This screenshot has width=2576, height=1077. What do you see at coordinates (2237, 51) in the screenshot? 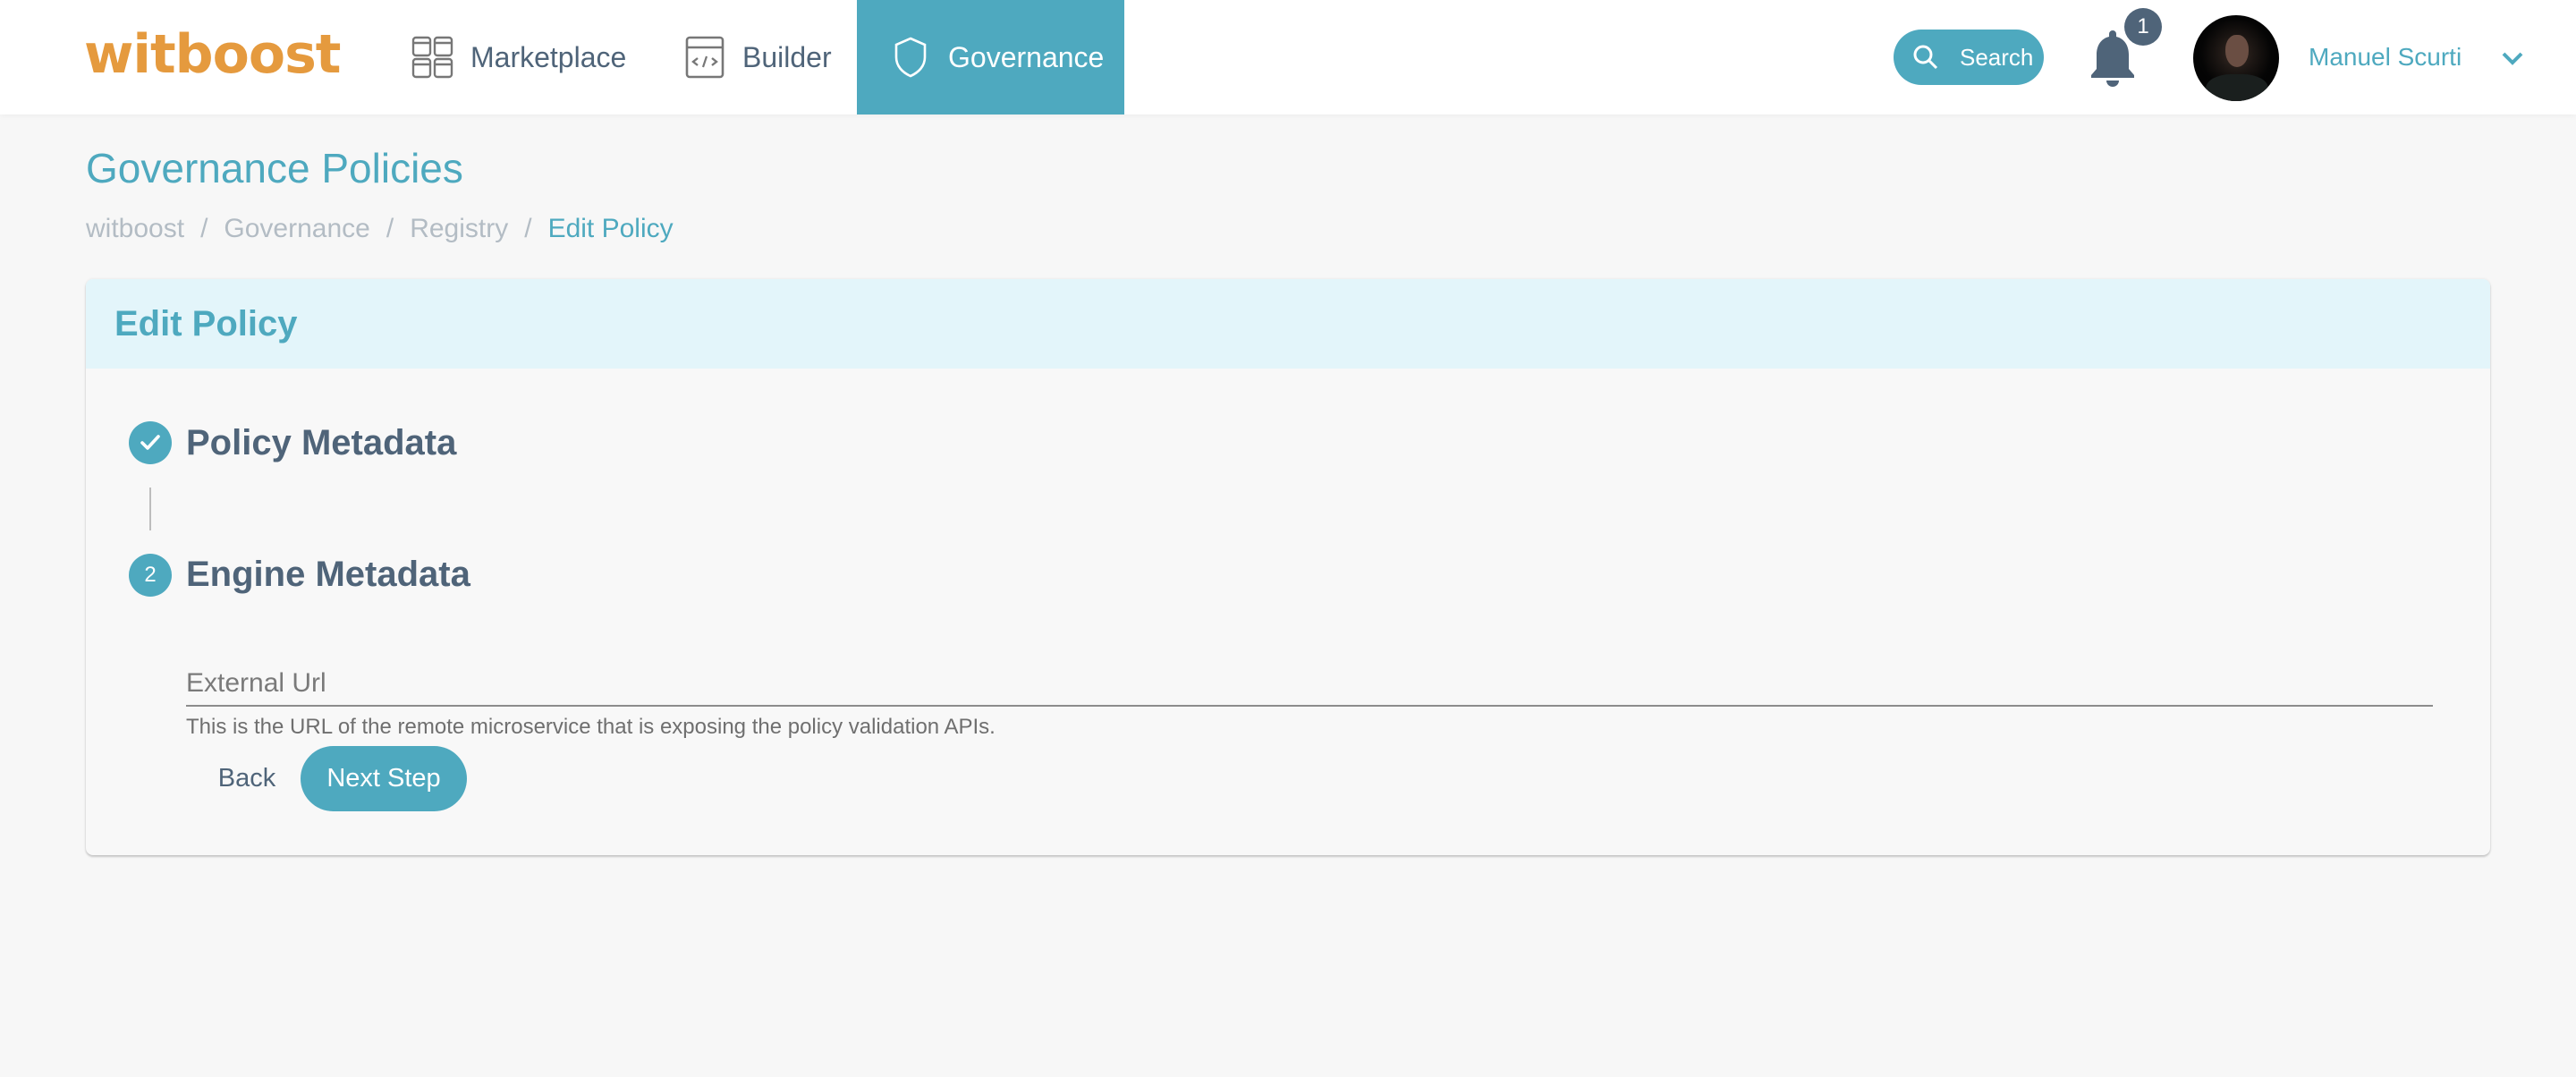
I see `avatar-face` at bounding box center [2237, 51].